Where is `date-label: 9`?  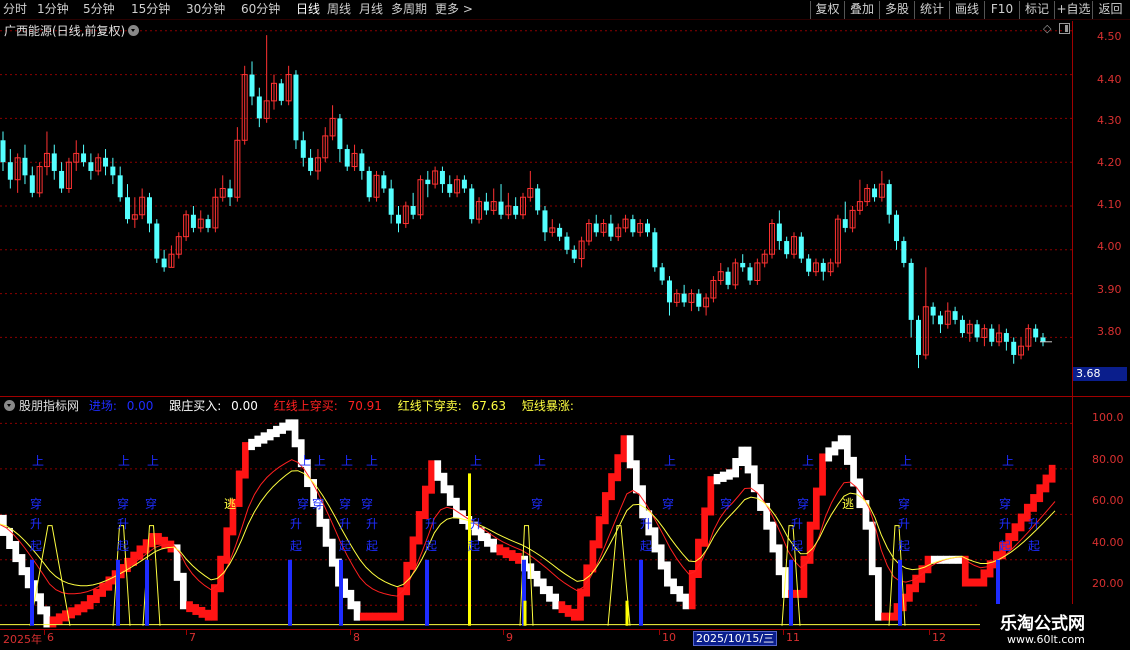
date-label: 9 is located at coordinates (509, 637).